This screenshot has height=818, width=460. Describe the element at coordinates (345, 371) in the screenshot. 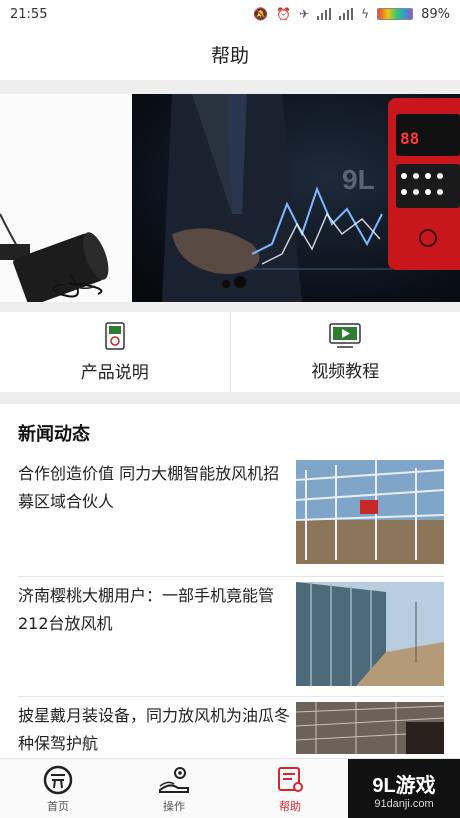

I see `quick-link-label: 视频教程` at that location.